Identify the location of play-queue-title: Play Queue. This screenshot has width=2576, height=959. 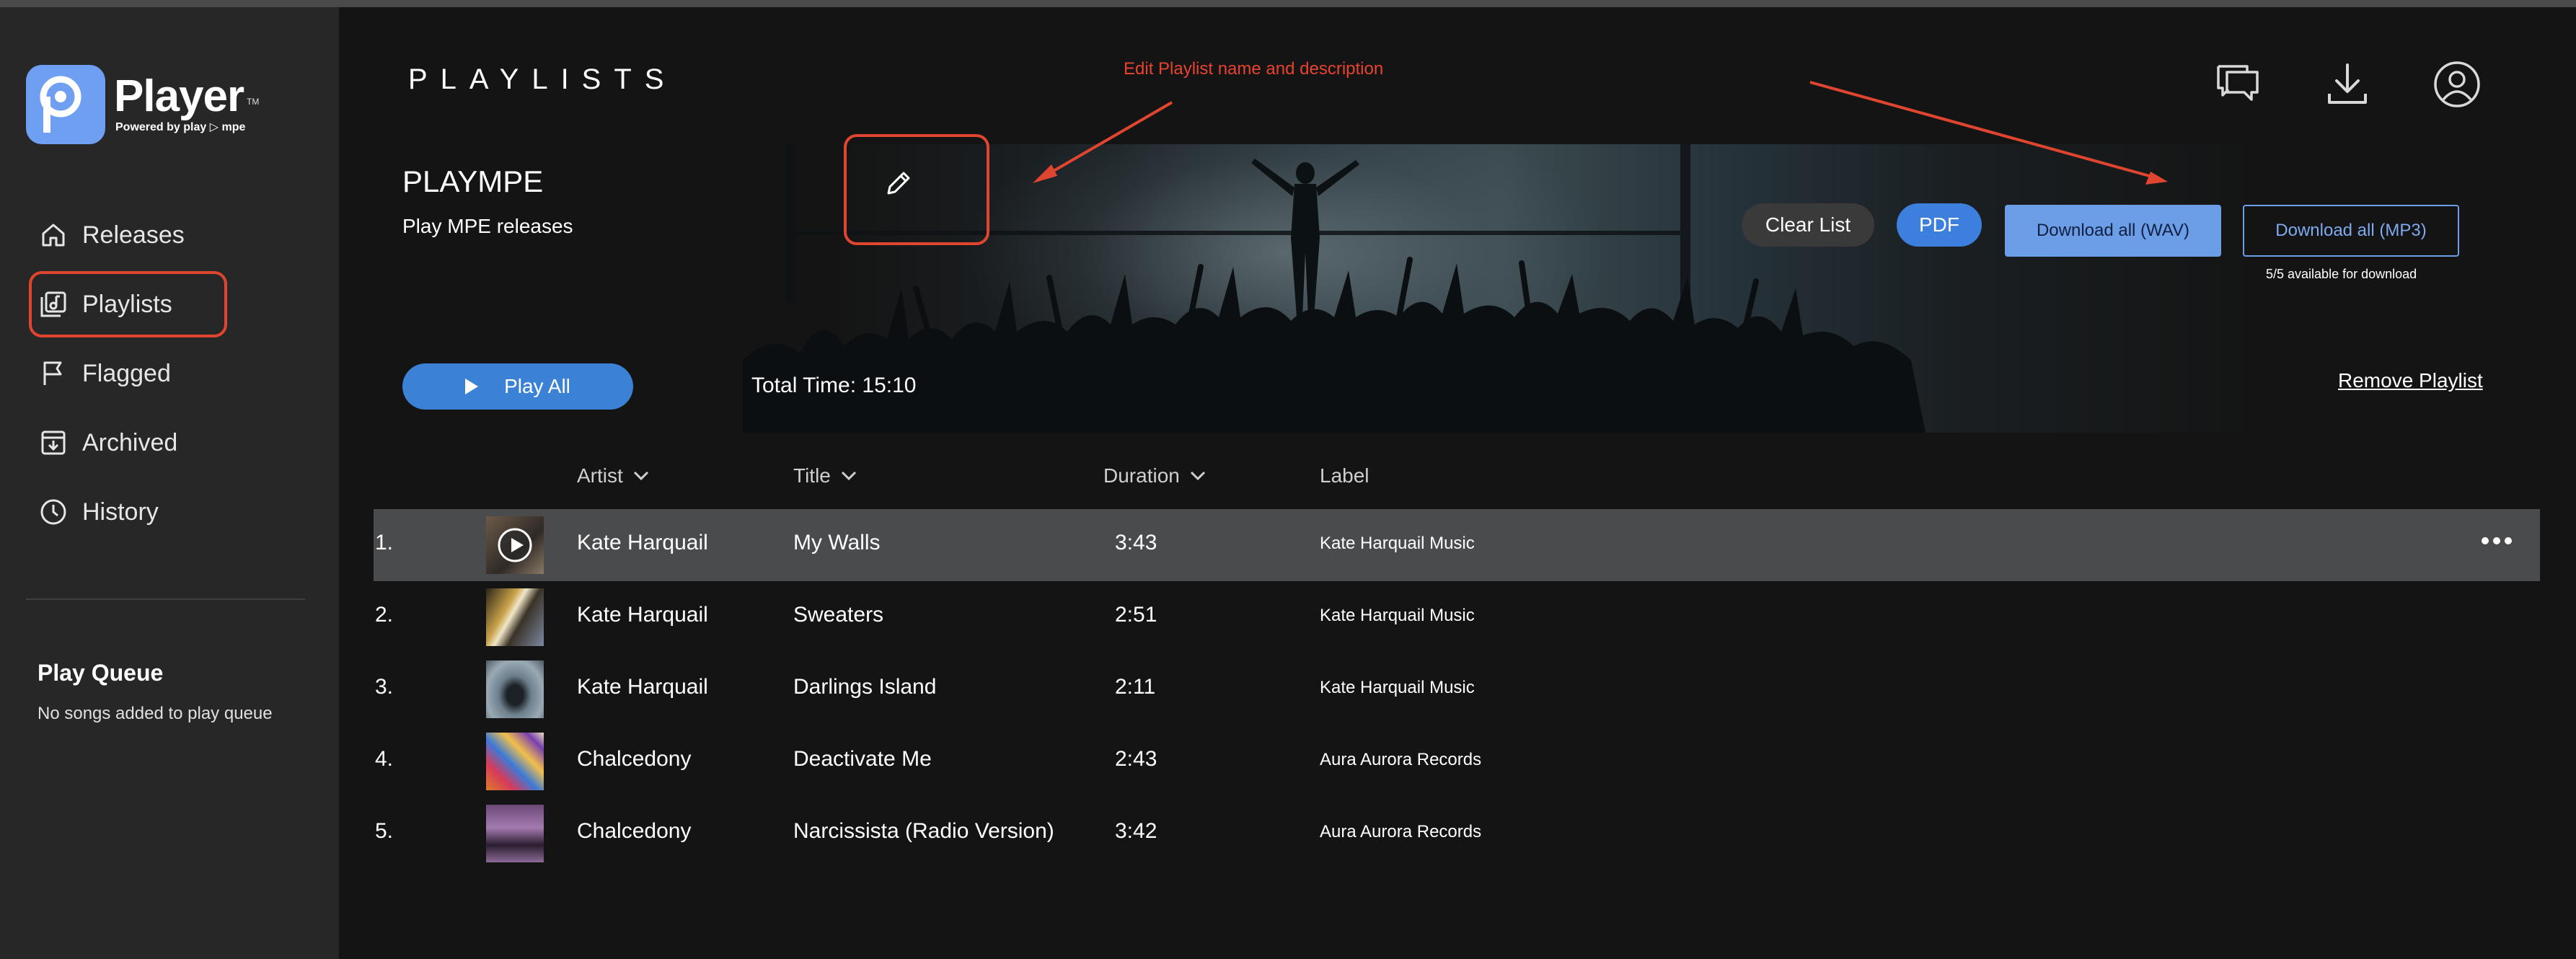
(101, 673).